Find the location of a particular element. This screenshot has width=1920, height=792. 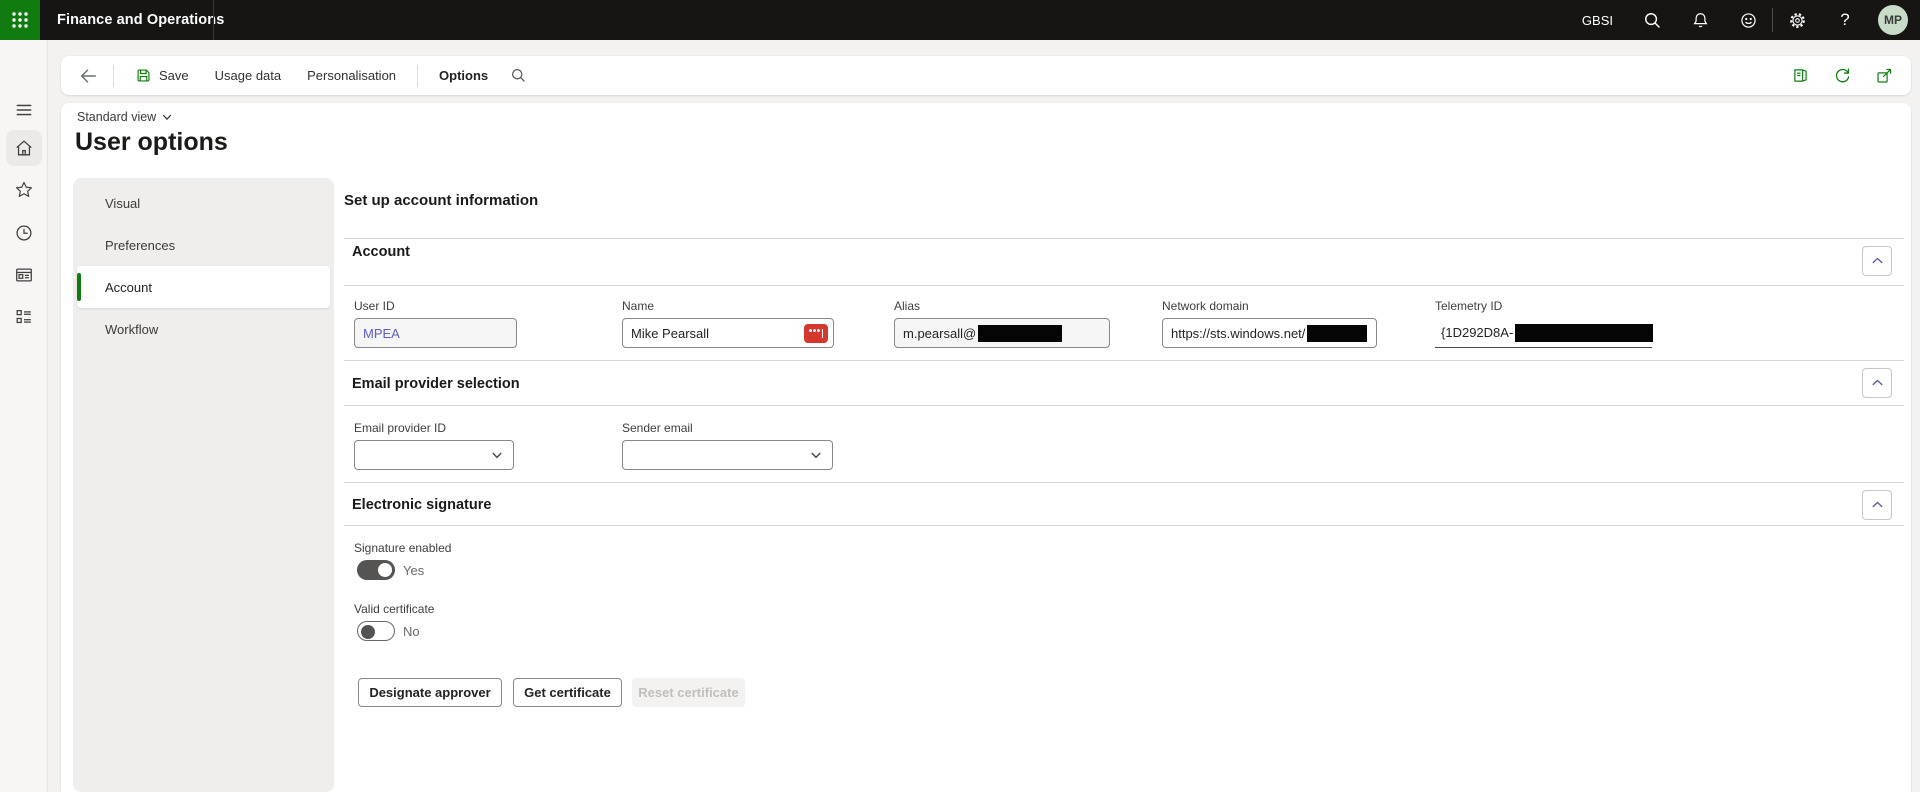

field-sender-email: Sender email is located at coordinates (727, 445).